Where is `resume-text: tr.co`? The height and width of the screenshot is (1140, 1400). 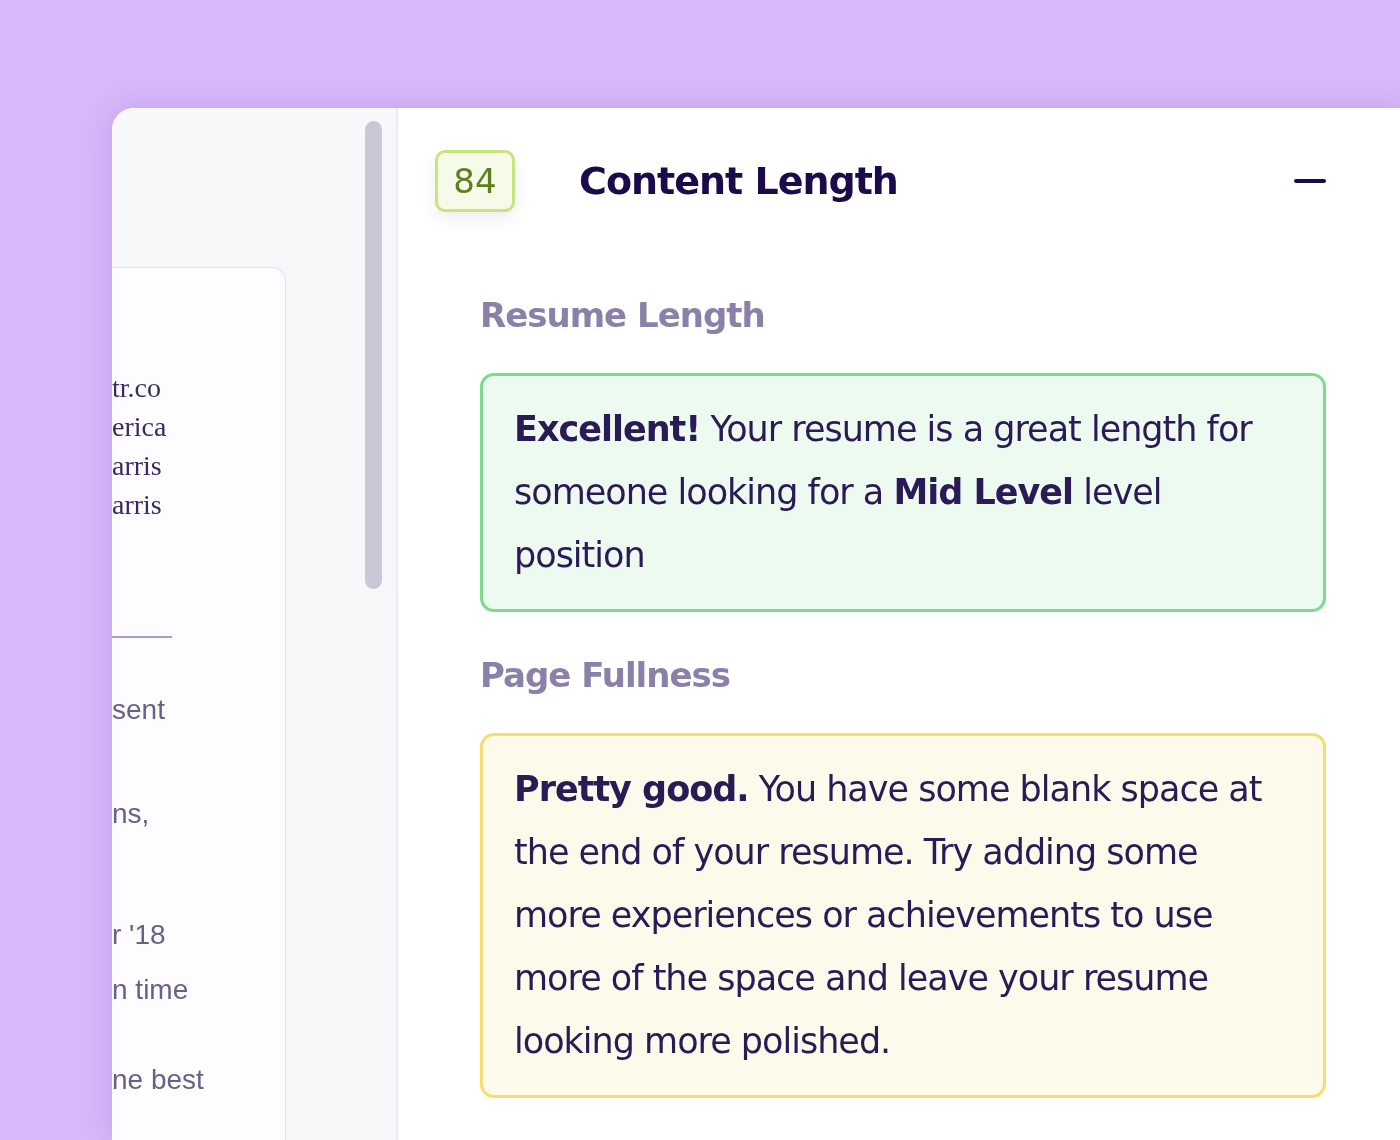 resume-text: tr.co is located at coordinates (137, 388).